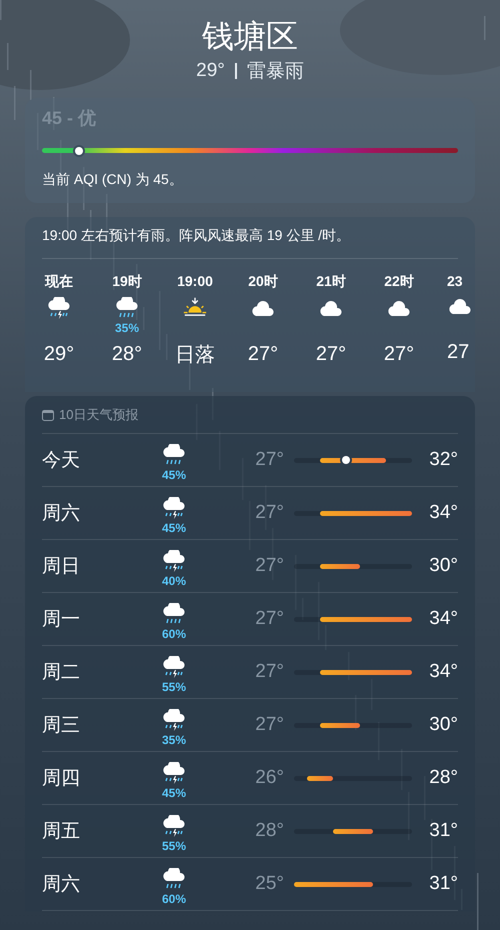 The image size is (500, 930). Describe the element at coordinates (59, 354) in the screenshot. I see `hour-temperature: 29°` at that location.